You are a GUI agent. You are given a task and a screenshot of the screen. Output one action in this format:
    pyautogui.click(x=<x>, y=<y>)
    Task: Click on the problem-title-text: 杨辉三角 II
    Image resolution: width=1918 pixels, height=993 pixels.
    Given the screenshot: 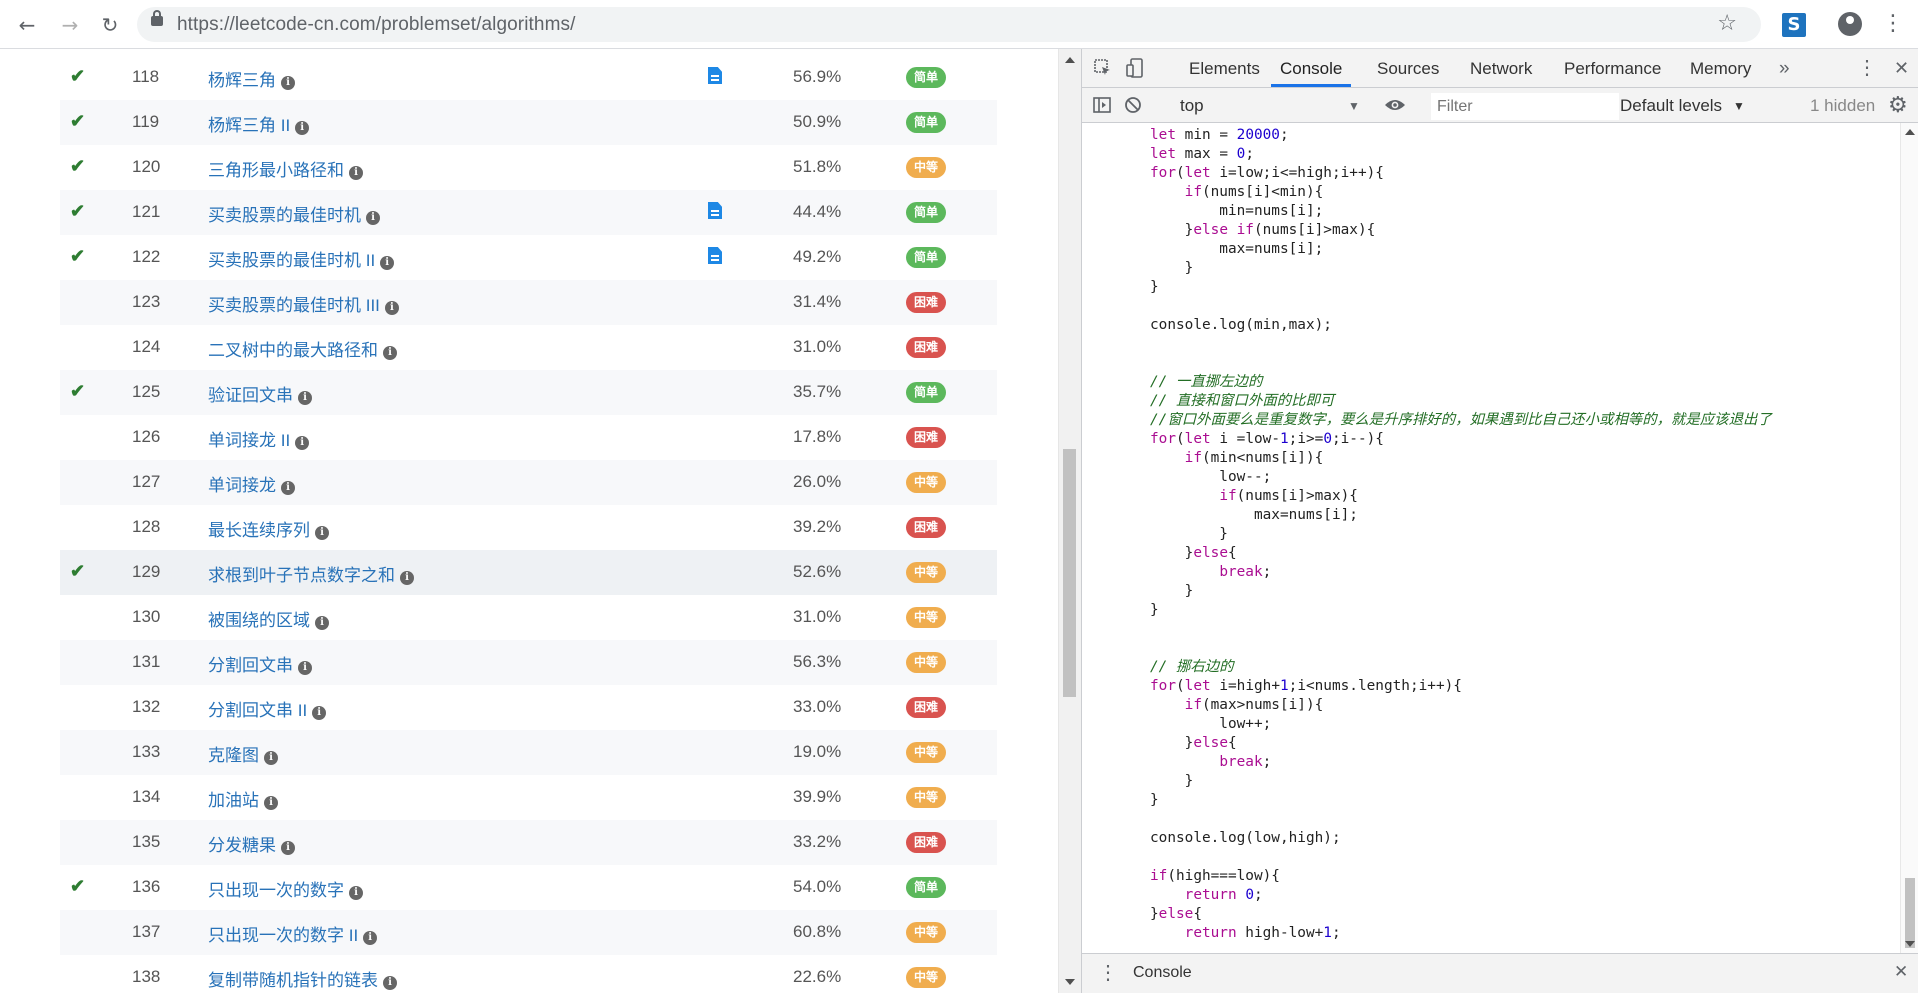 What is the action you would take?
    pyautogui.click(x=249, y=125)
    